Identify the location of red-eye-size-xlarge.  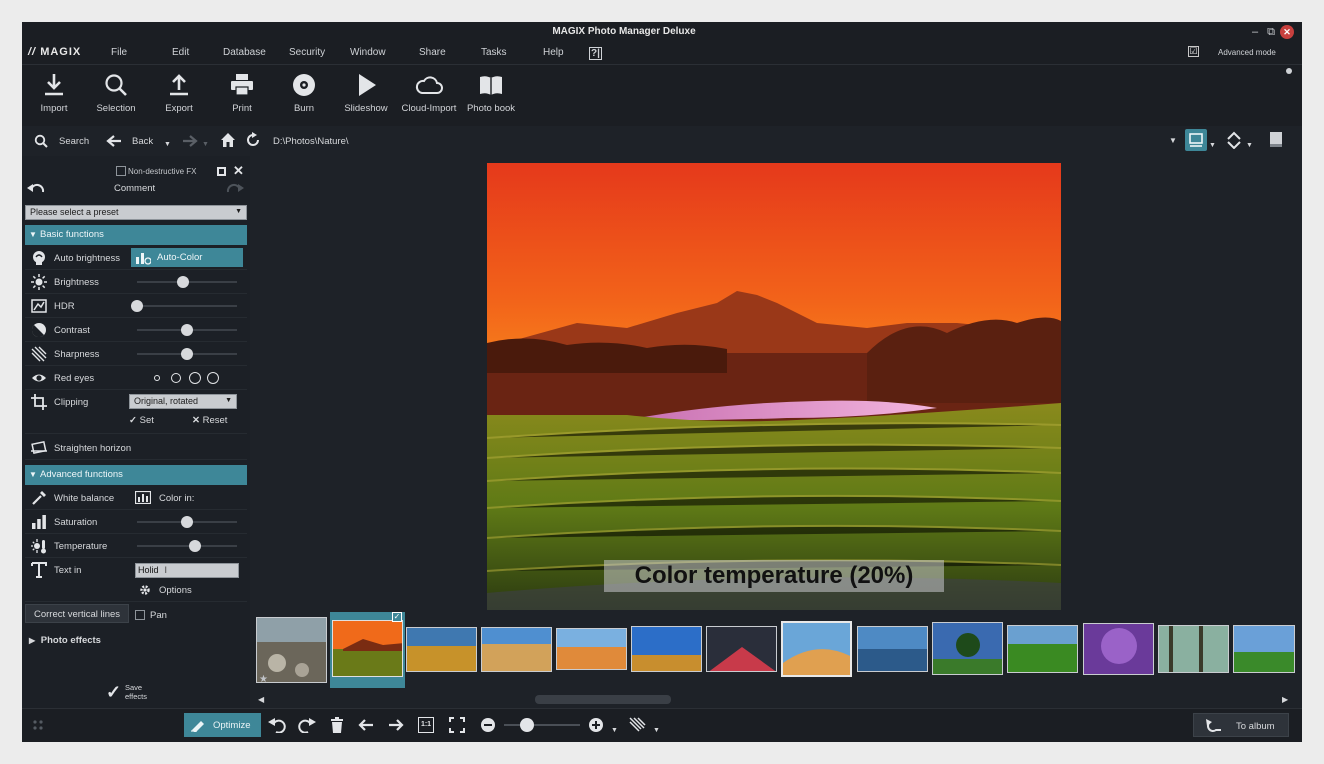
(213, 378).